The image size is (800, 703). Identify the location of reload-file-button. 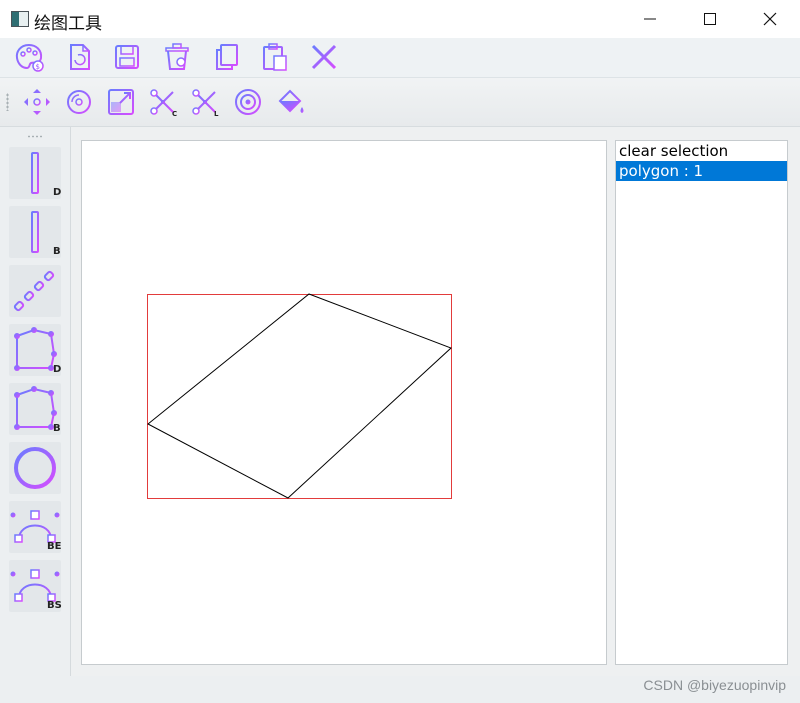
(79, 57).